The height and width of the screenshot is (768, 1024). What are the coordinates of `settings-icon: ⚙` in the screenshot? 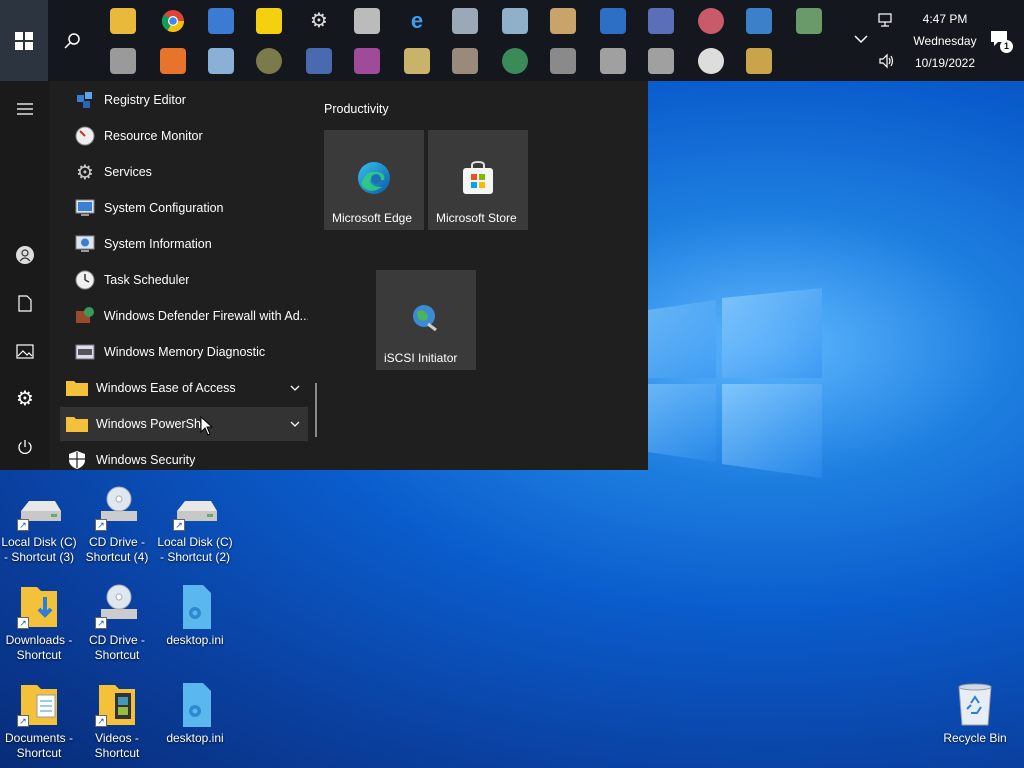 It's located at (319, 21).